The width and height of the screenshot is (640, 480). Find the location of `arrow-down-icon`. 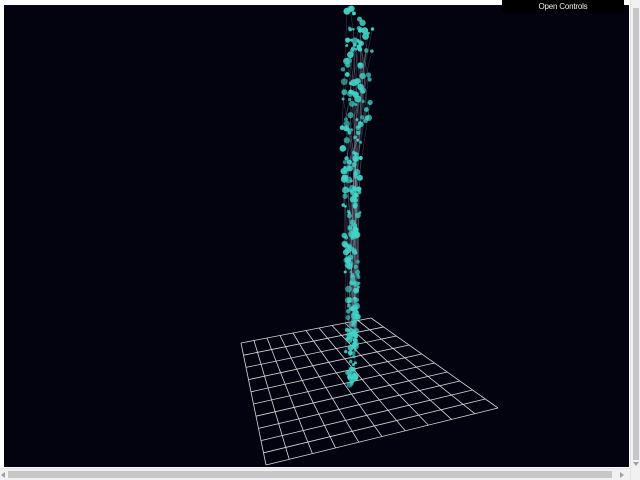

arrow-down-icon is located at coordinates (636, 464).